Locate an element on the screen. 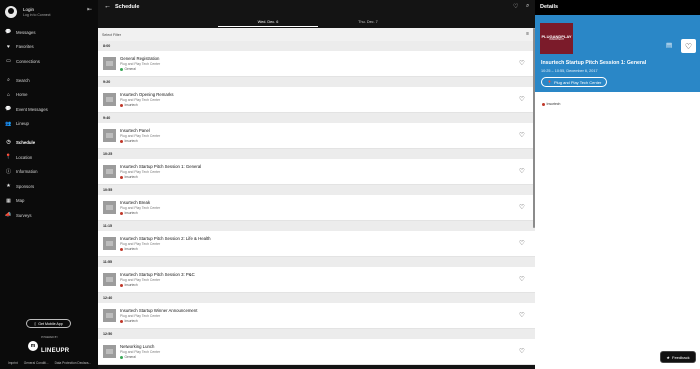  filter-select: Select Filter ≡ is located at coordinates (316, 34).